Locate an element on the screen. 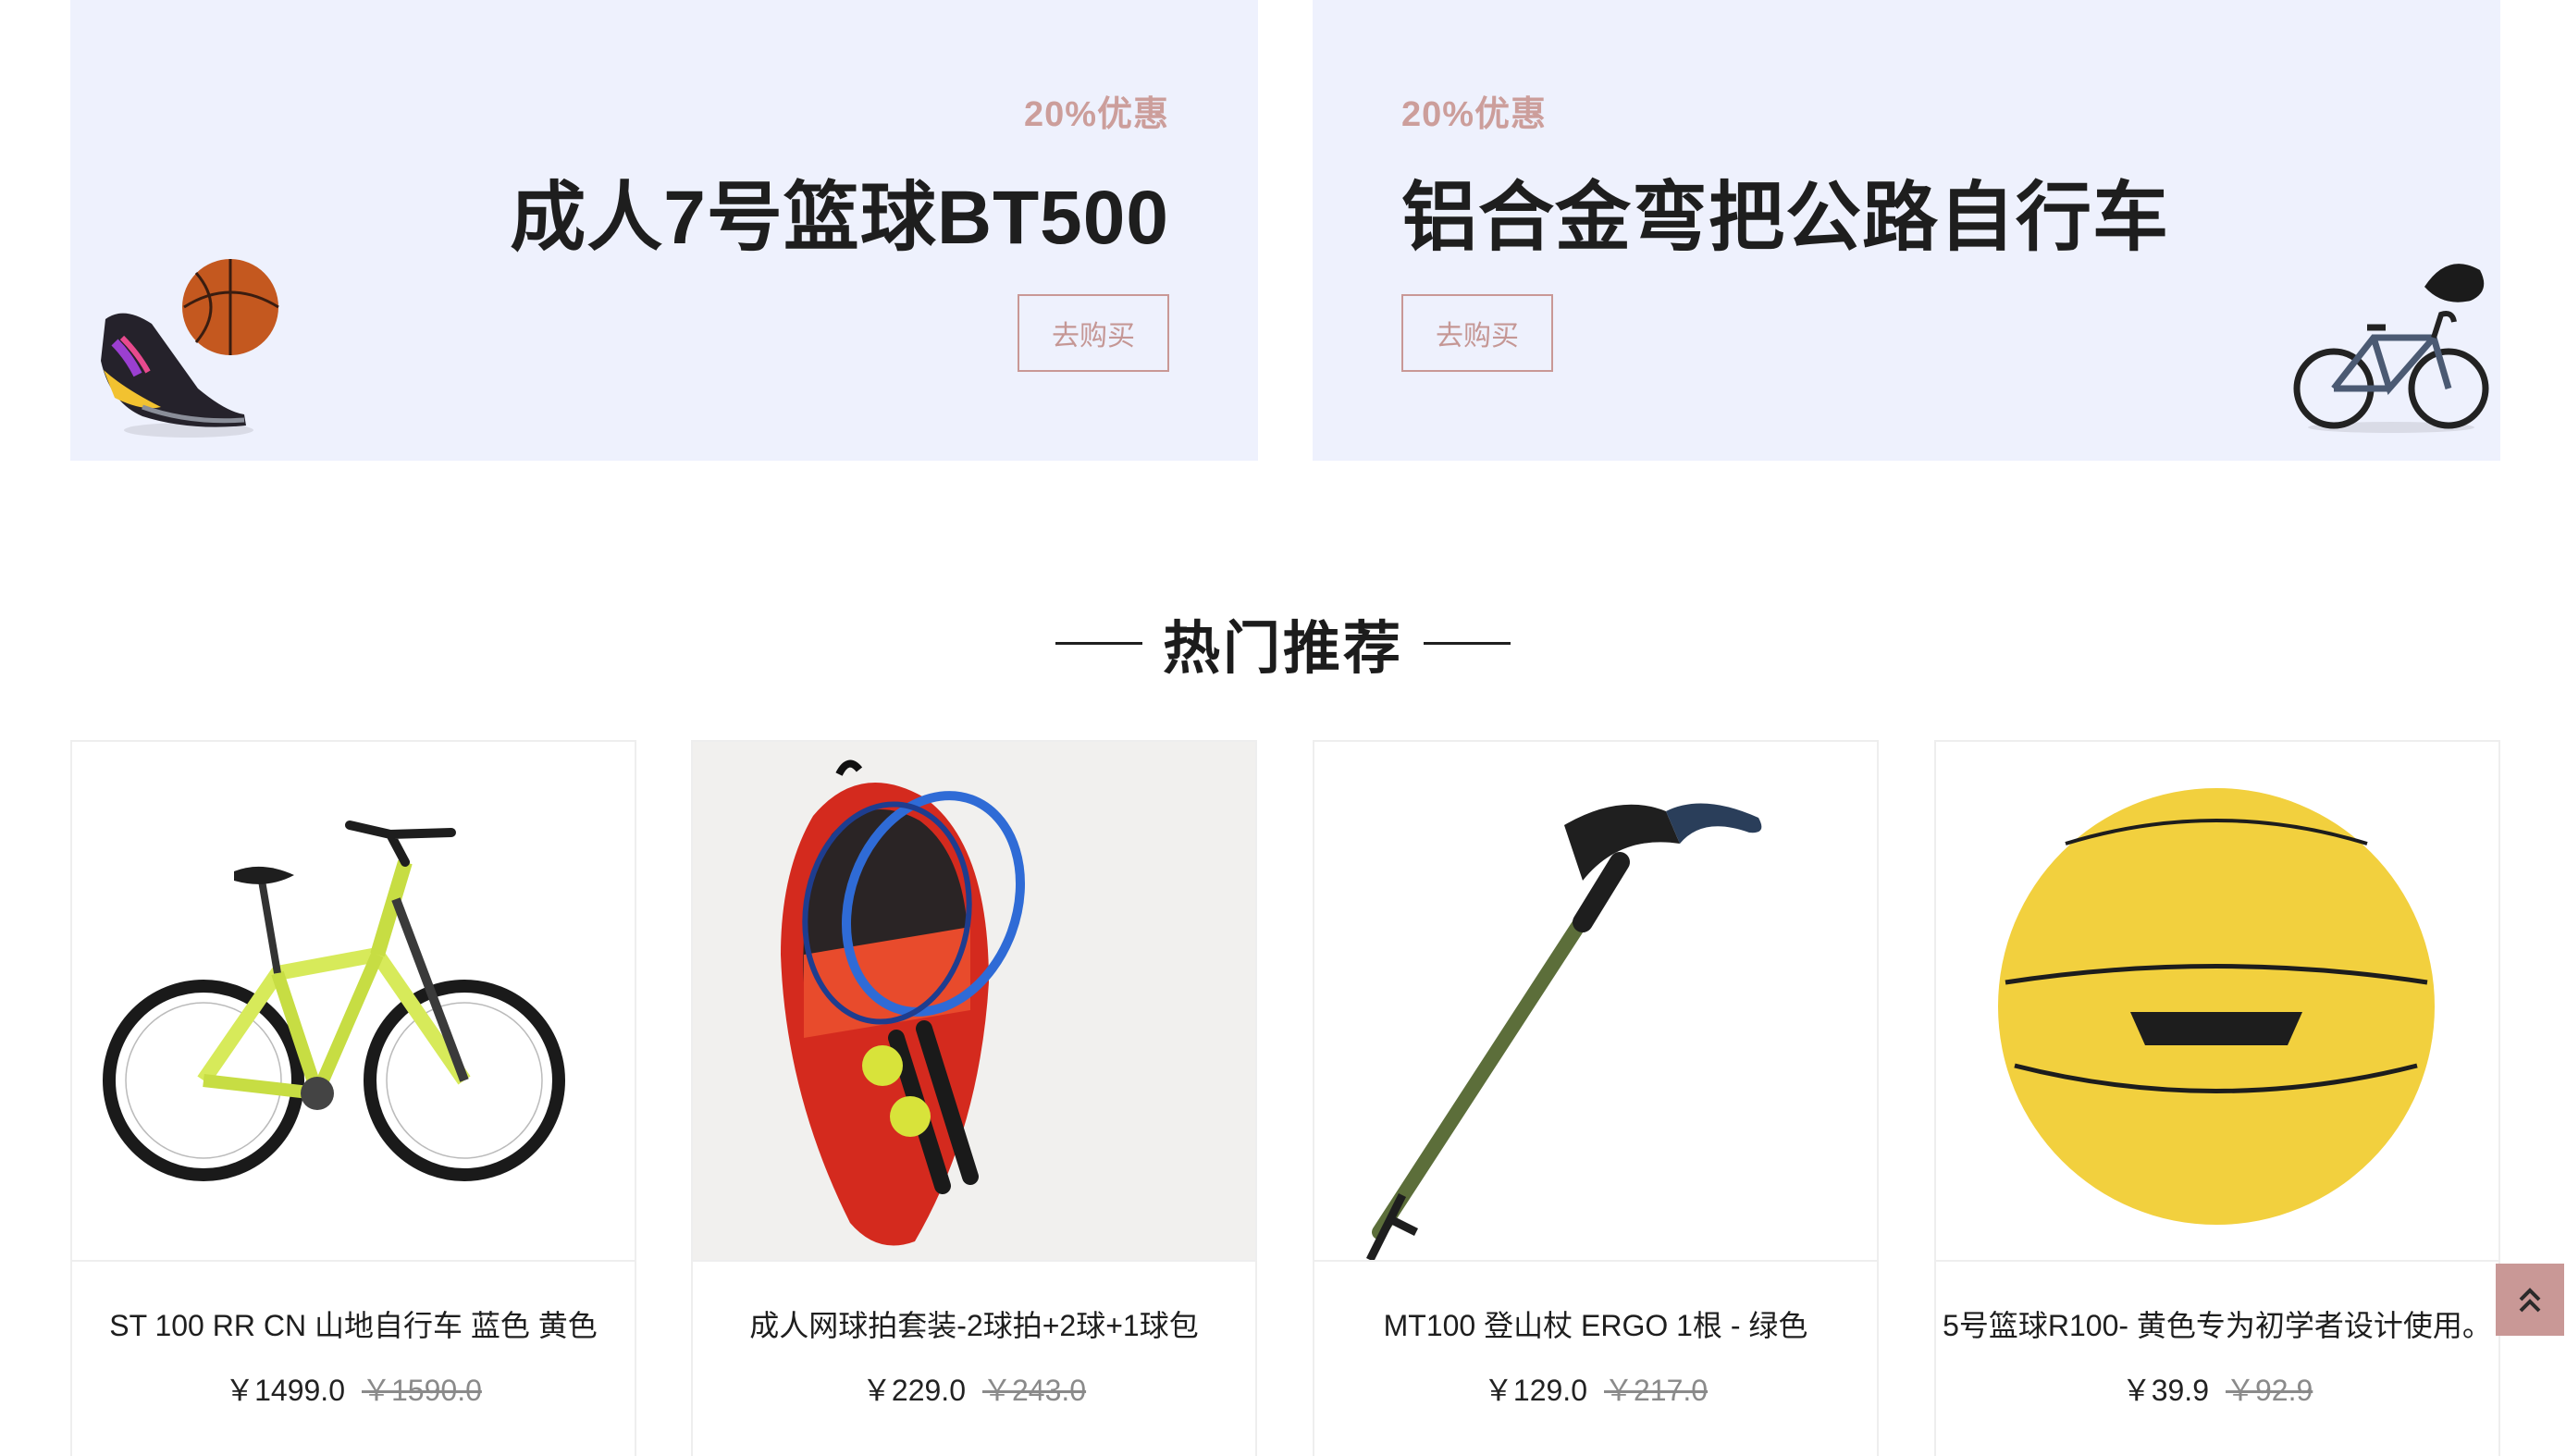 The image size is (2566, 1456). product-name: 5号篮球R100- 黄色专为初学者设计使用。 is located at coordinates (2217, 1323).